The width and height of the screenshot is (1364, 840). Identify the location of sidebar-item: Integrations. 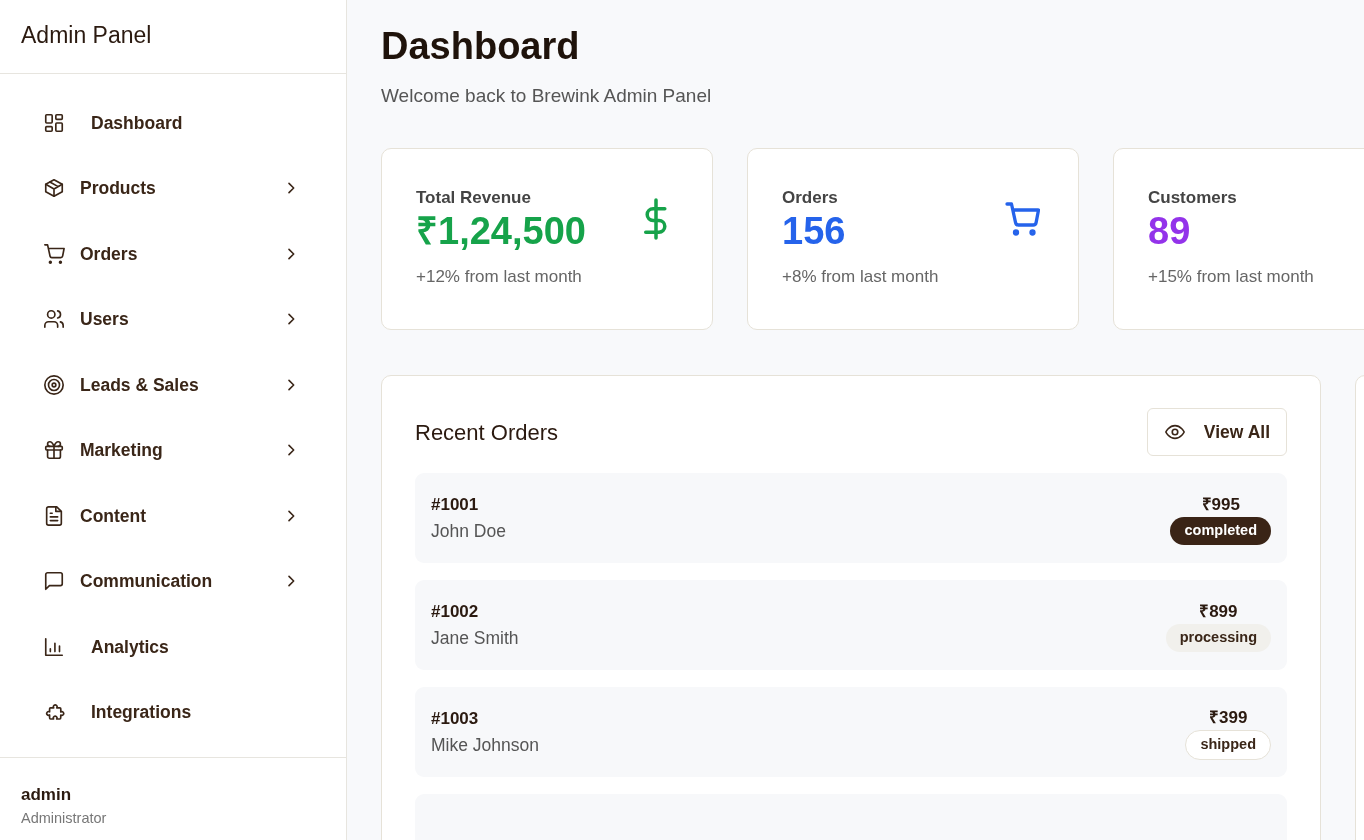
(173, 712).